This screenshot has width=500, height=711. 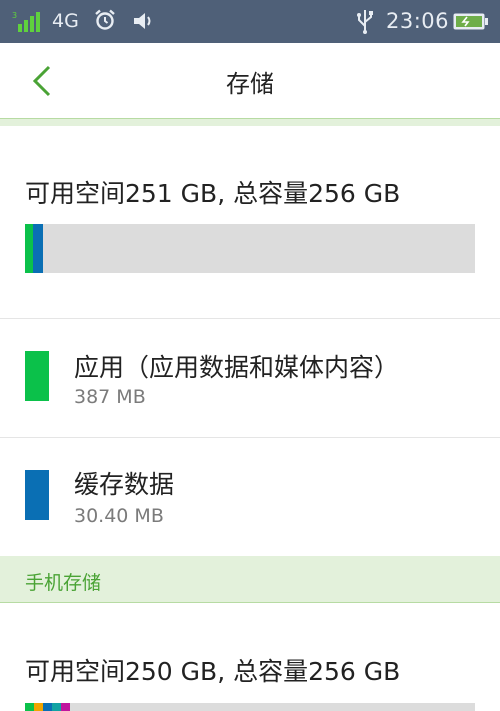 I want to click on phone-storage-header: 手机存储, so click(x=250, y=579).